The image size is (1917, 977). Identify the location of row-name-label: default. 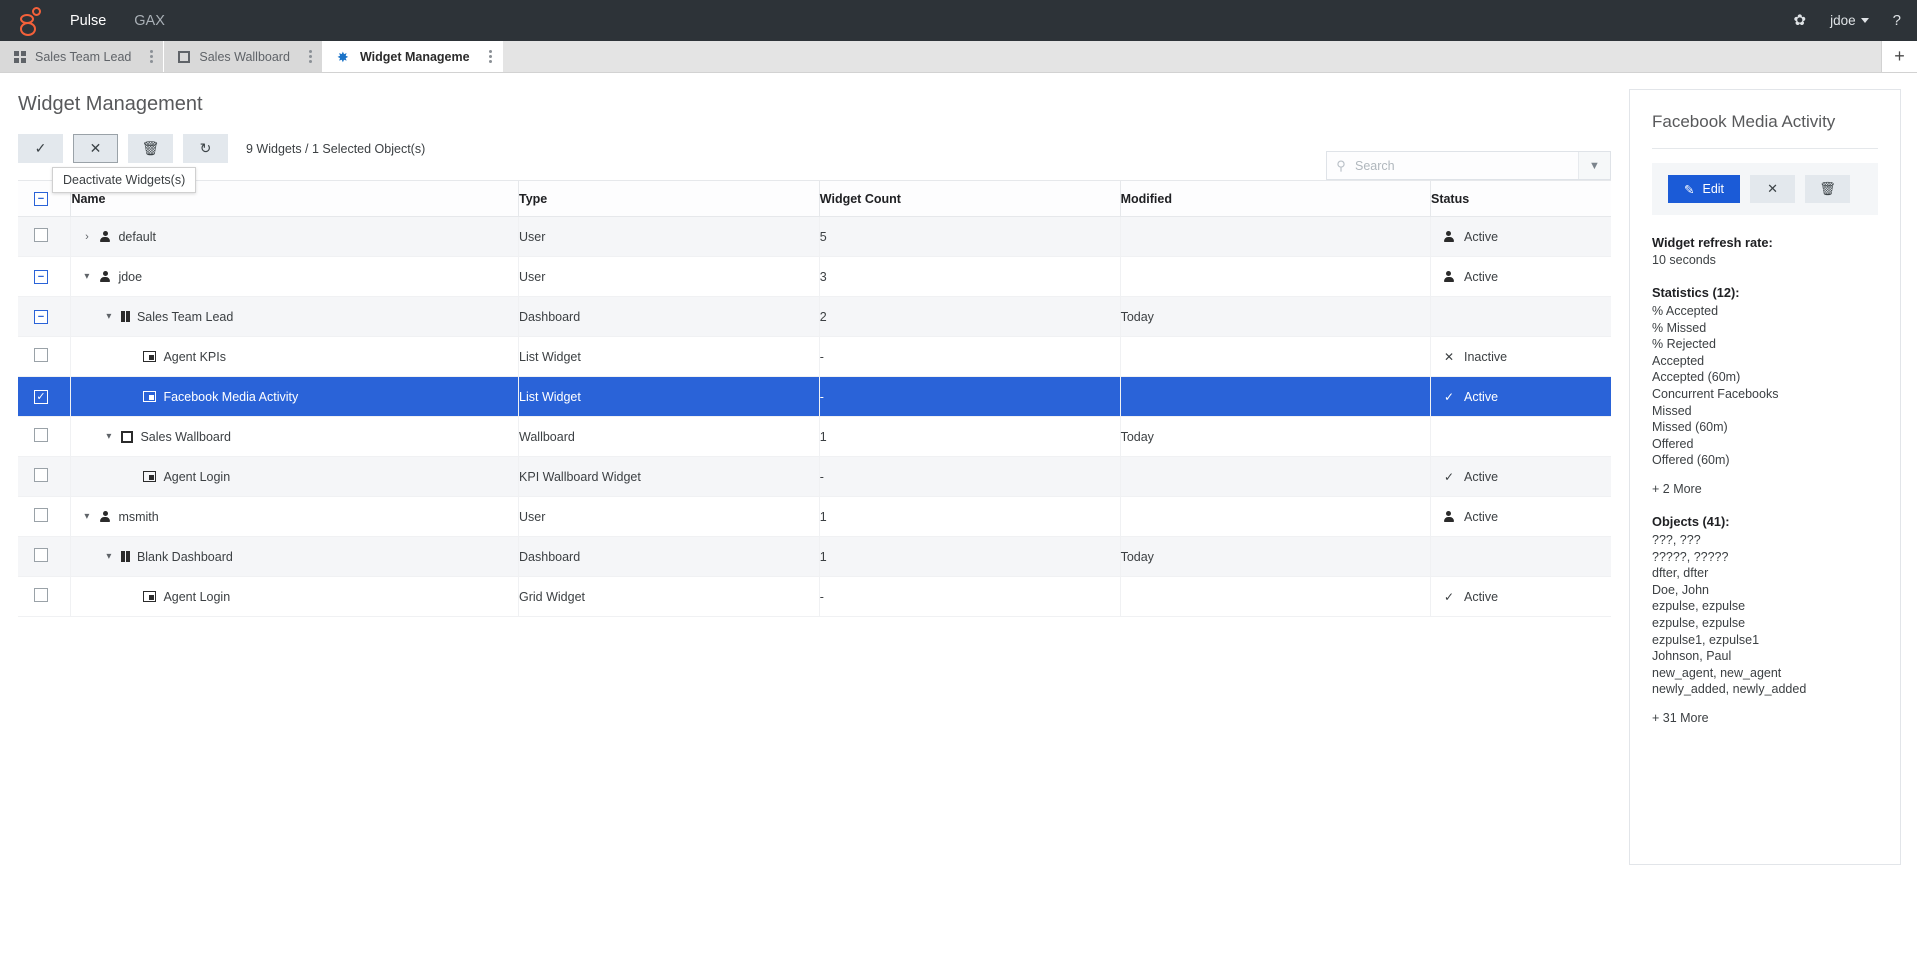
(137, 236).